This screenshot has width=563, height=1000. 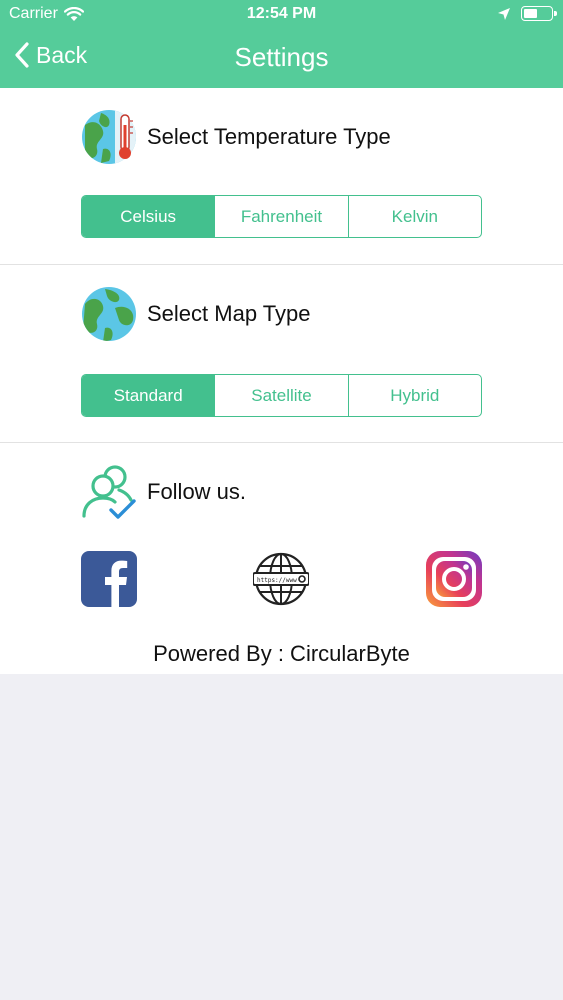 What do you see at coordinates (148, 395) in the screenshot?
I see `segment-standard: Standard` at bounding box center [148, 395].